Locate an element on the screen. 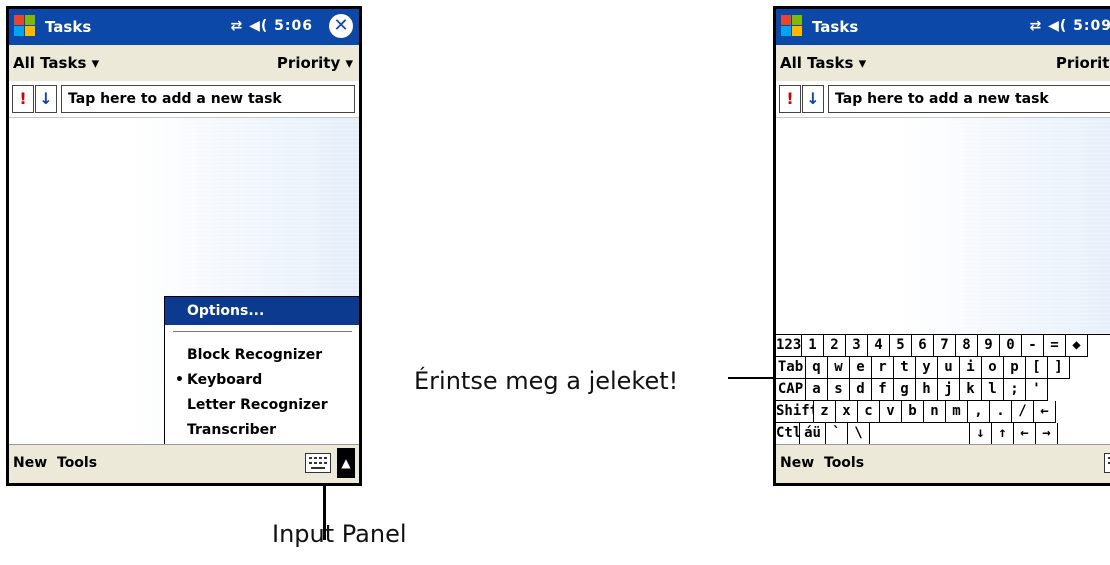  key: 7 is located at coordinates (945, 346).